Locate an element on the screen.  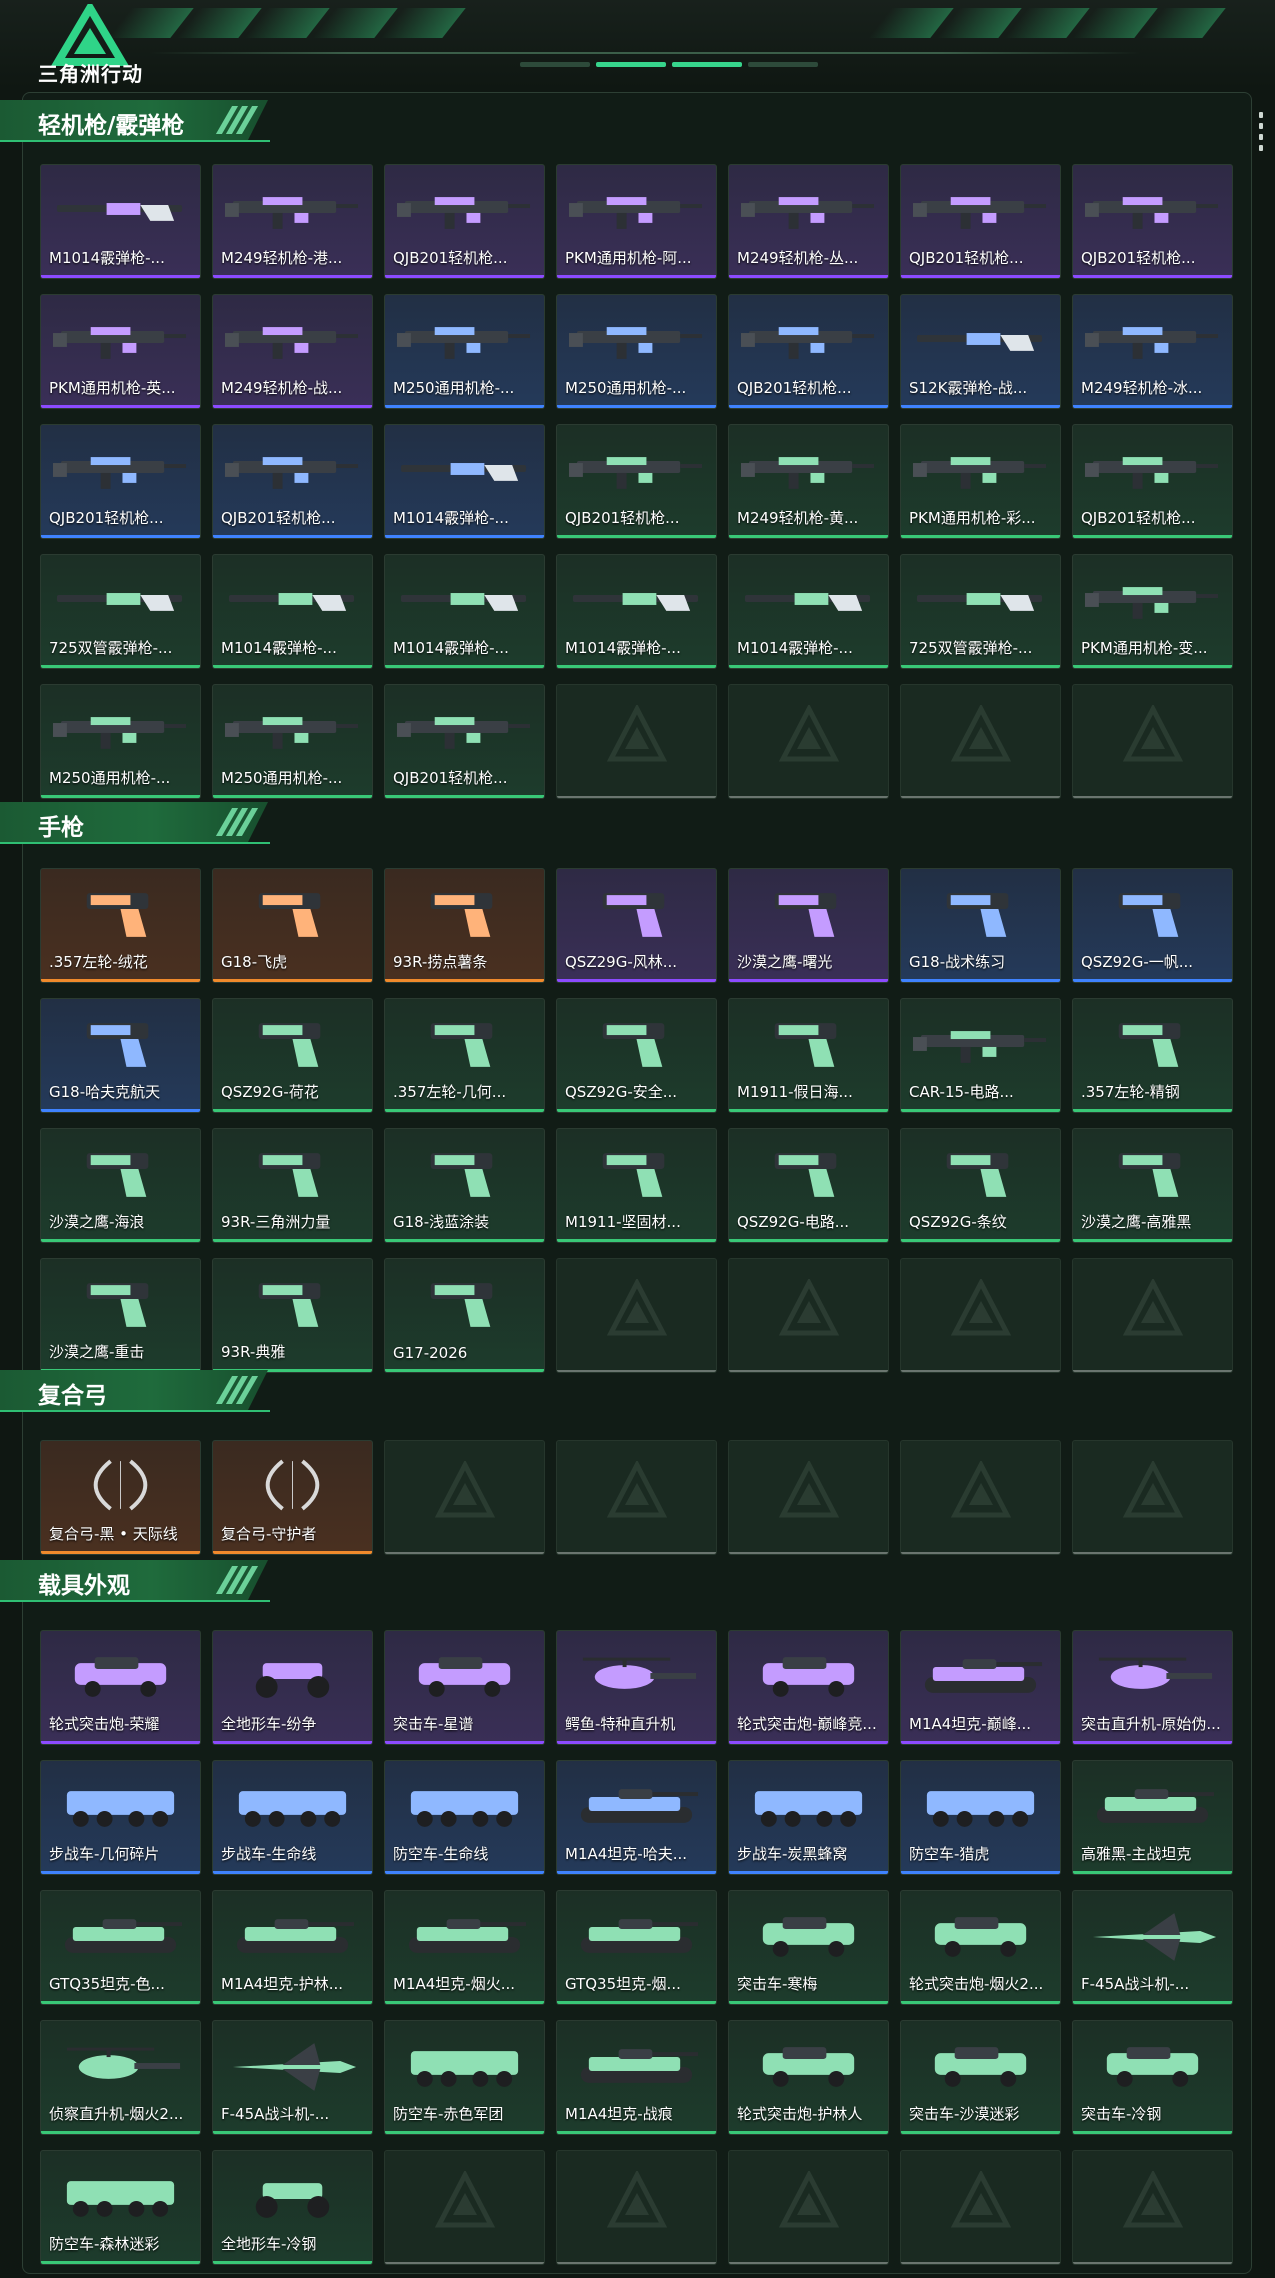
item-card: 高雅黑-主战坦克 is located at coordinates (1152, 1817).